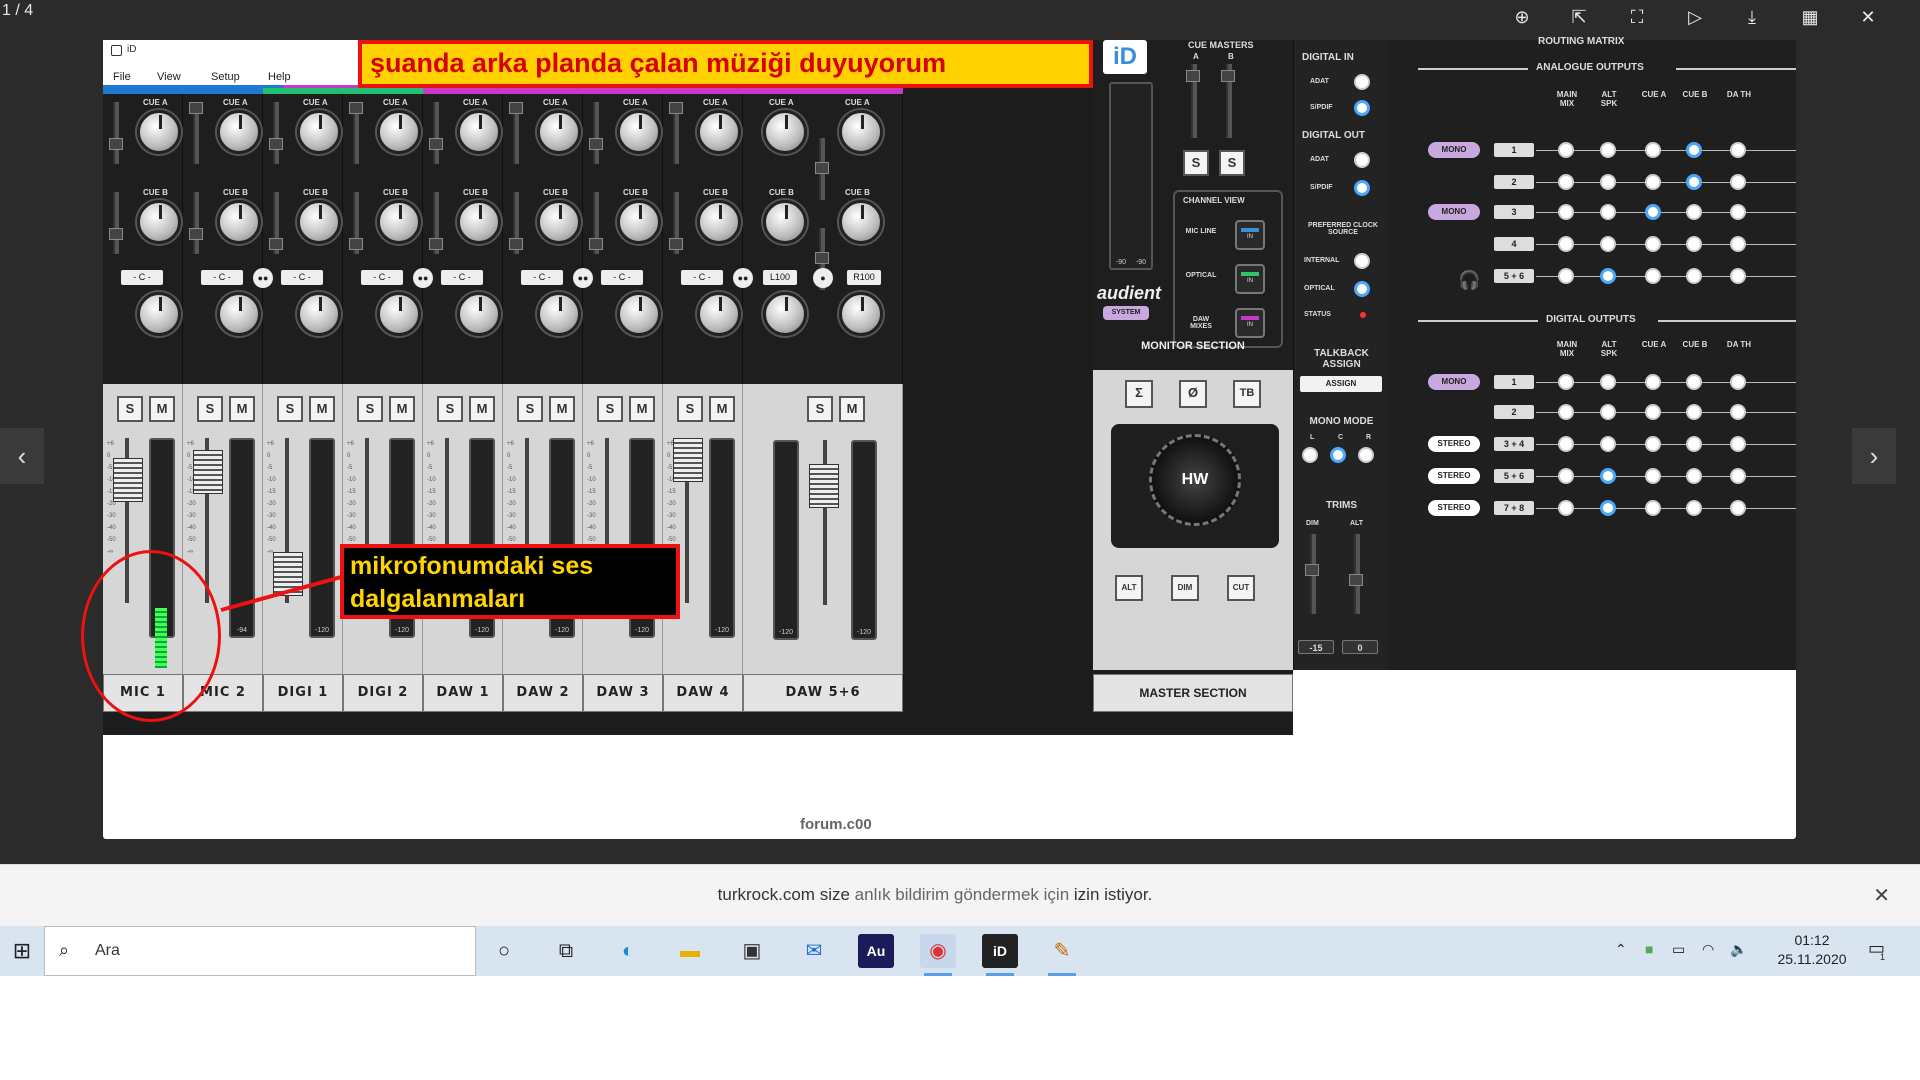  Describe the element at coordinates (1062, 955) in the screenshot. I see `paint-icon: ✎` at that location.